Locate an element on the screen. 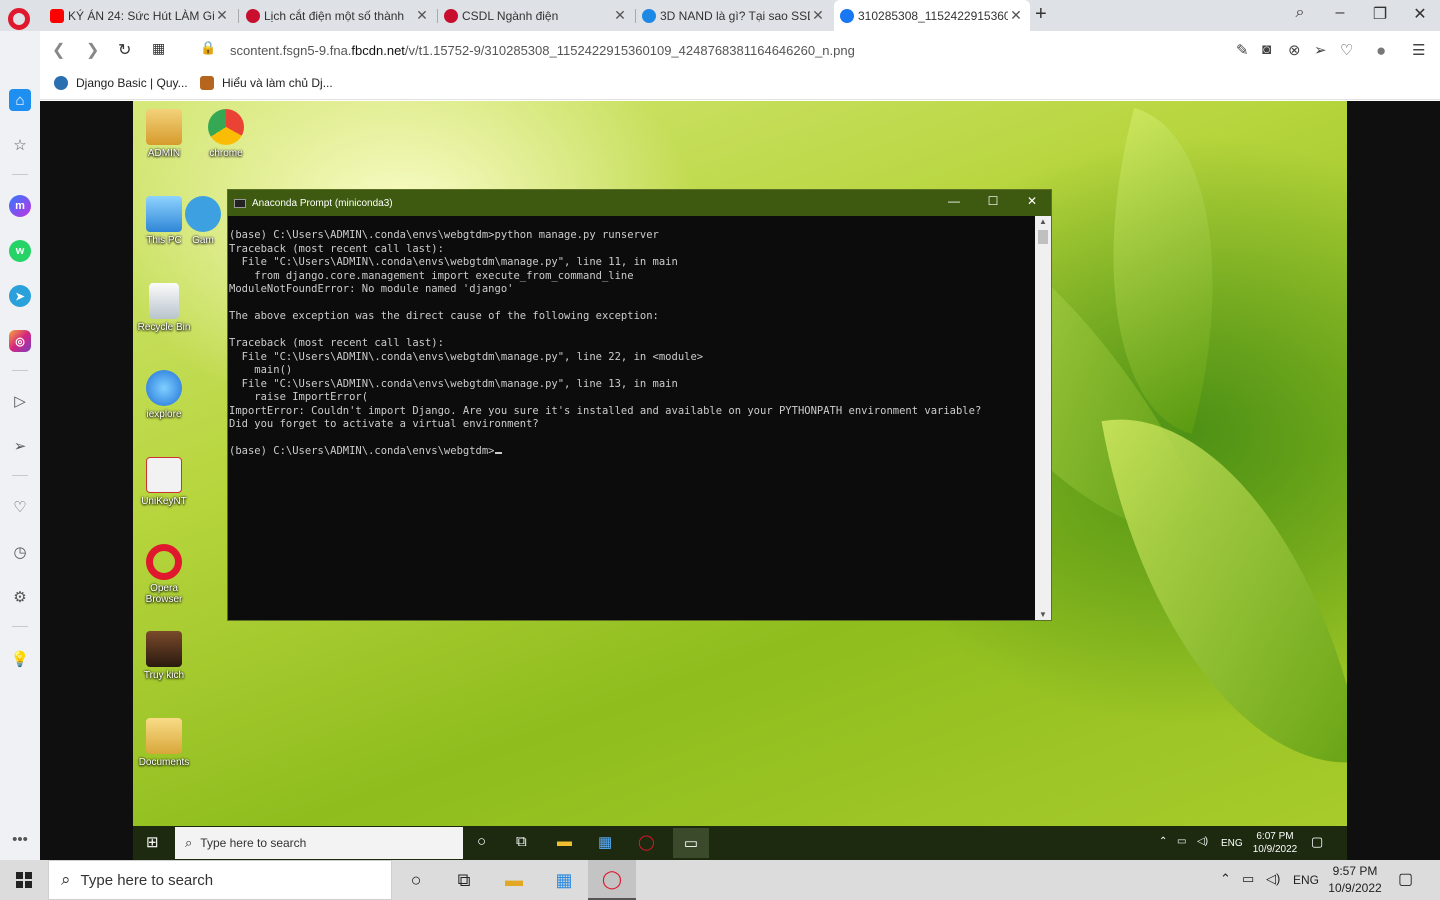  search-tabs-icon: ⌕ is located at coordinates (1300, 13).